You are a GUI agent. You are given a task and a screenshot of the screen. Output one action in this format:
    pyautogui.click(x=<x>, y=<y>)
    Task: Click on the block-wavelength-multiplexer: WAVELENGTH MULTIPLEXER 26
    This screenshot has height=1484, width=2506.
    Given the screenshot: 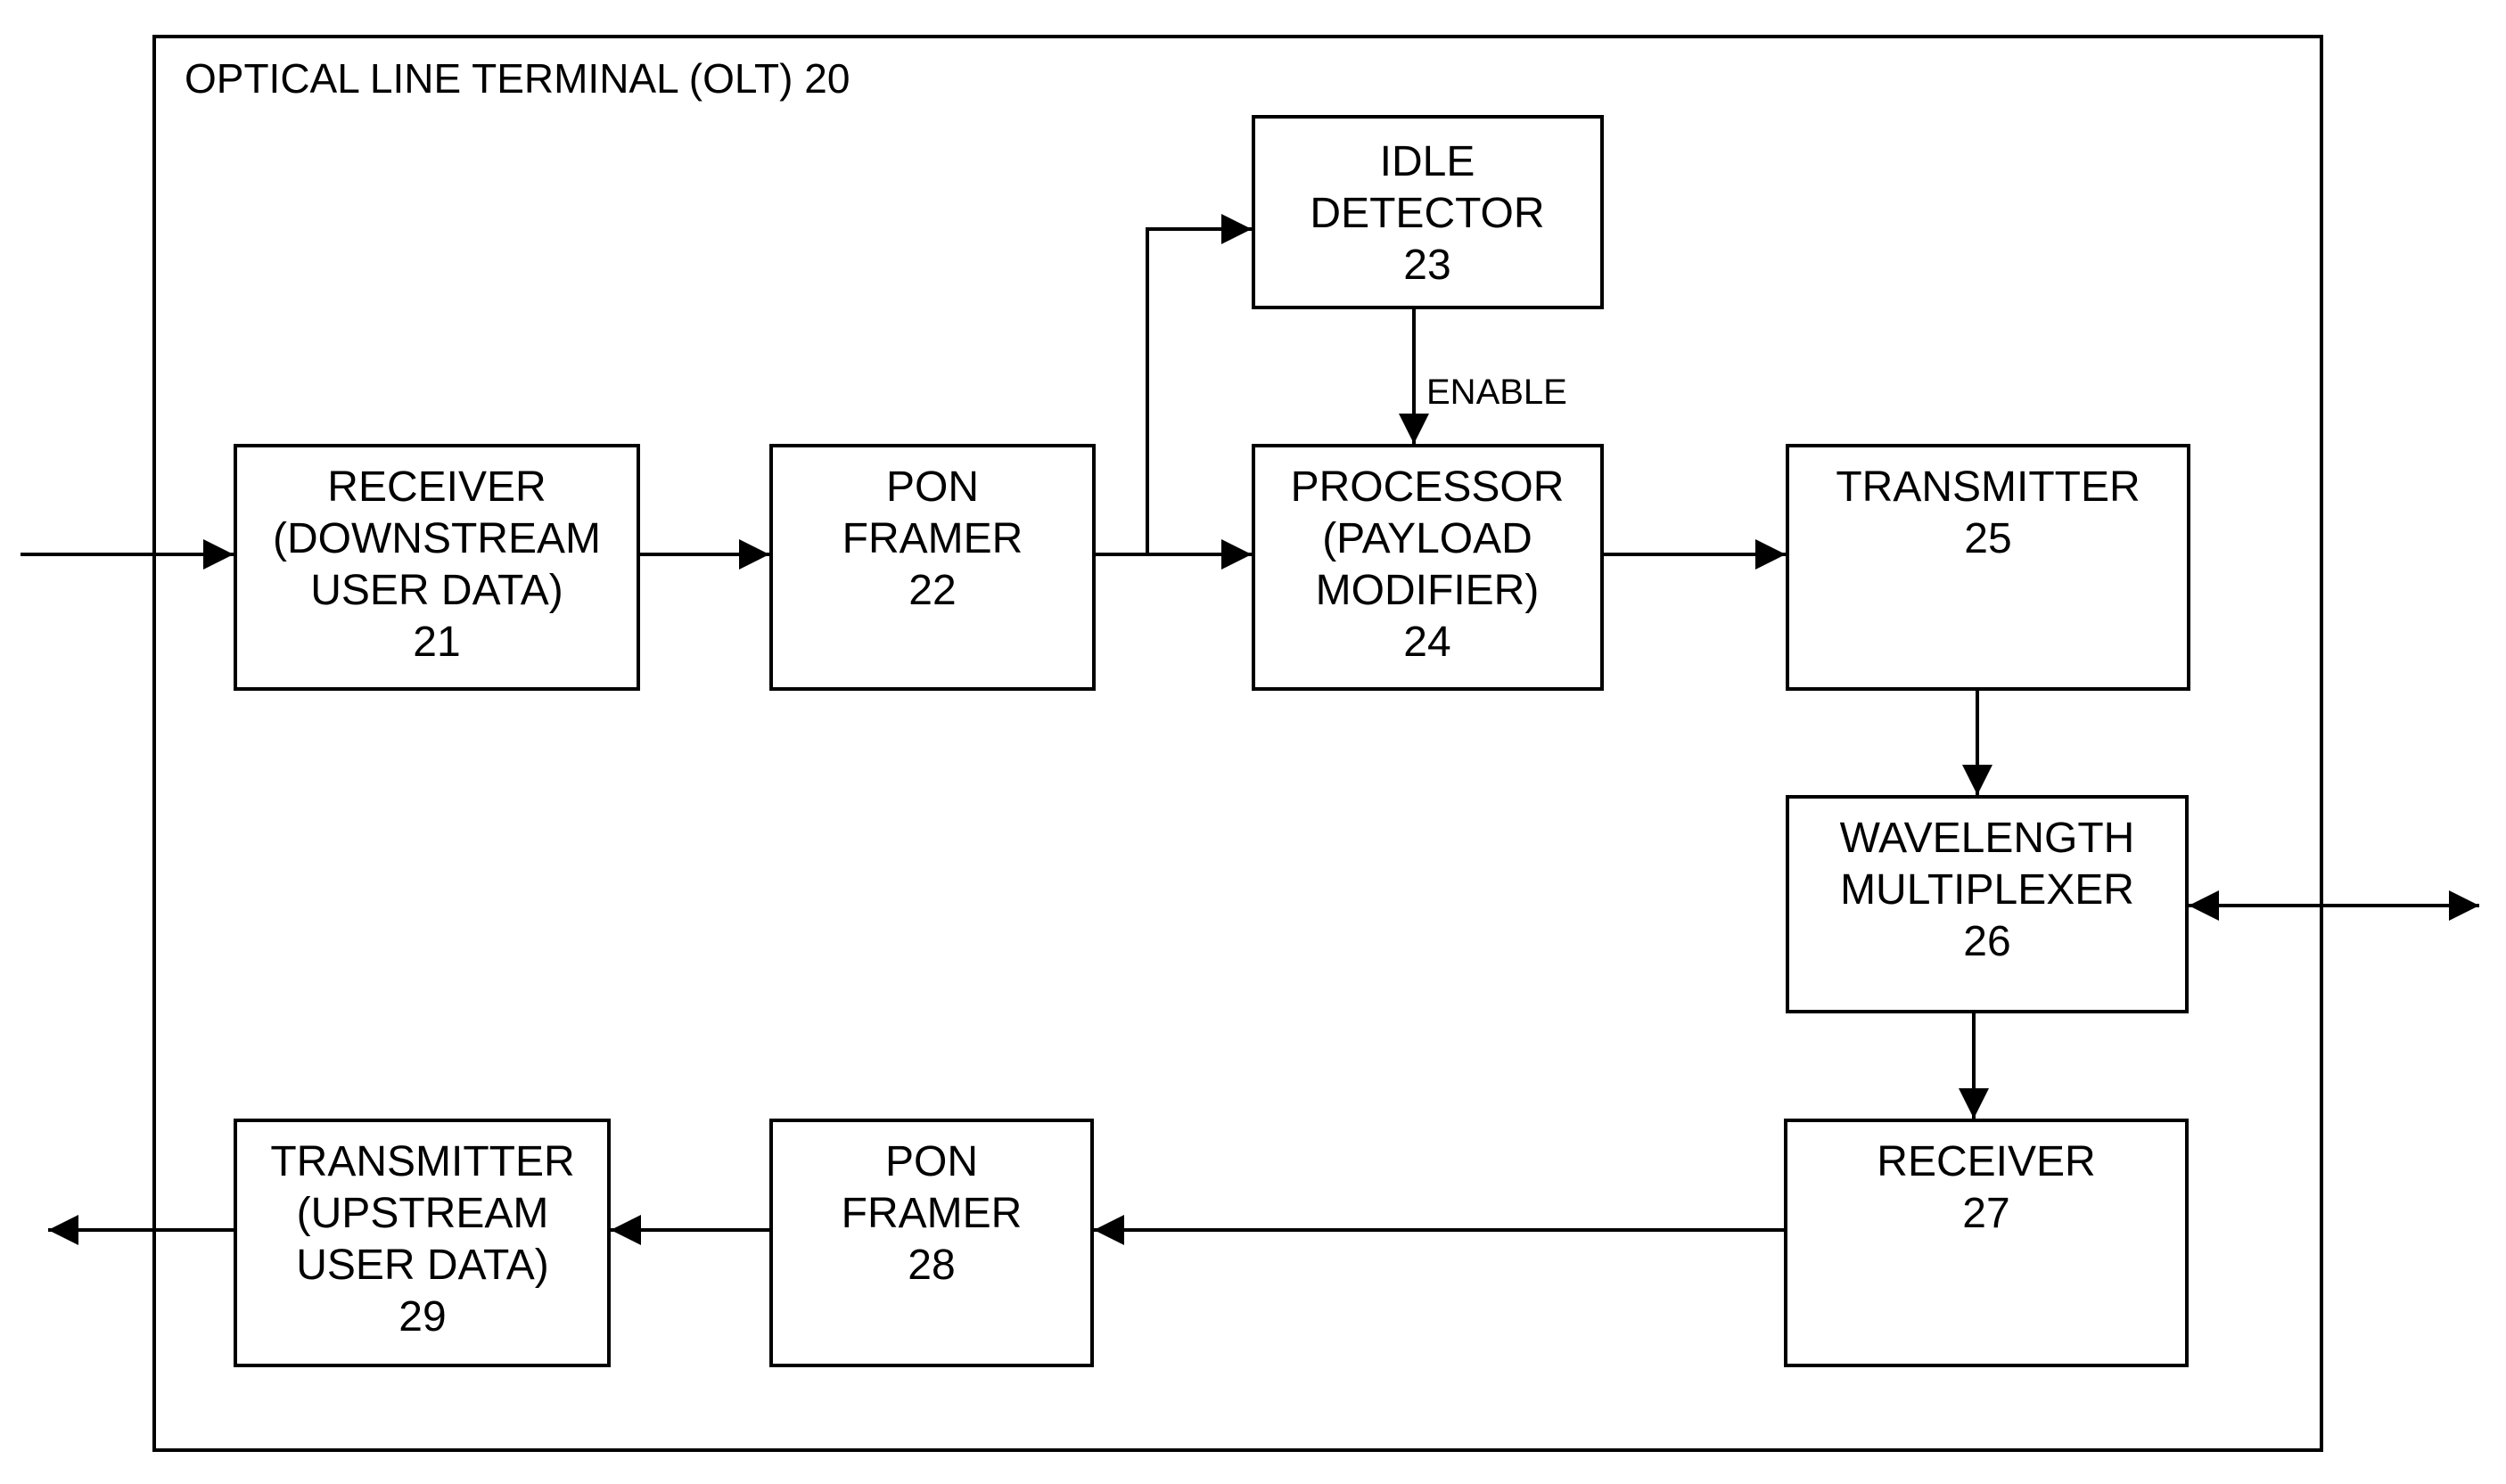 What is the action you would take?
    pyautogui.click(x=1987, y=904)
    